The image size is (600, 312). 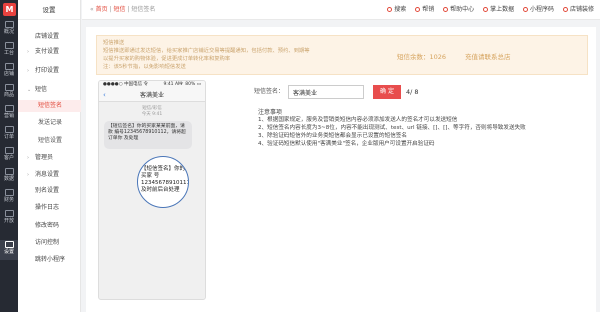 What do you see at coordinates (9, 213) in the screenshot?
I see `open-icon` at bounding box center [9, 213].